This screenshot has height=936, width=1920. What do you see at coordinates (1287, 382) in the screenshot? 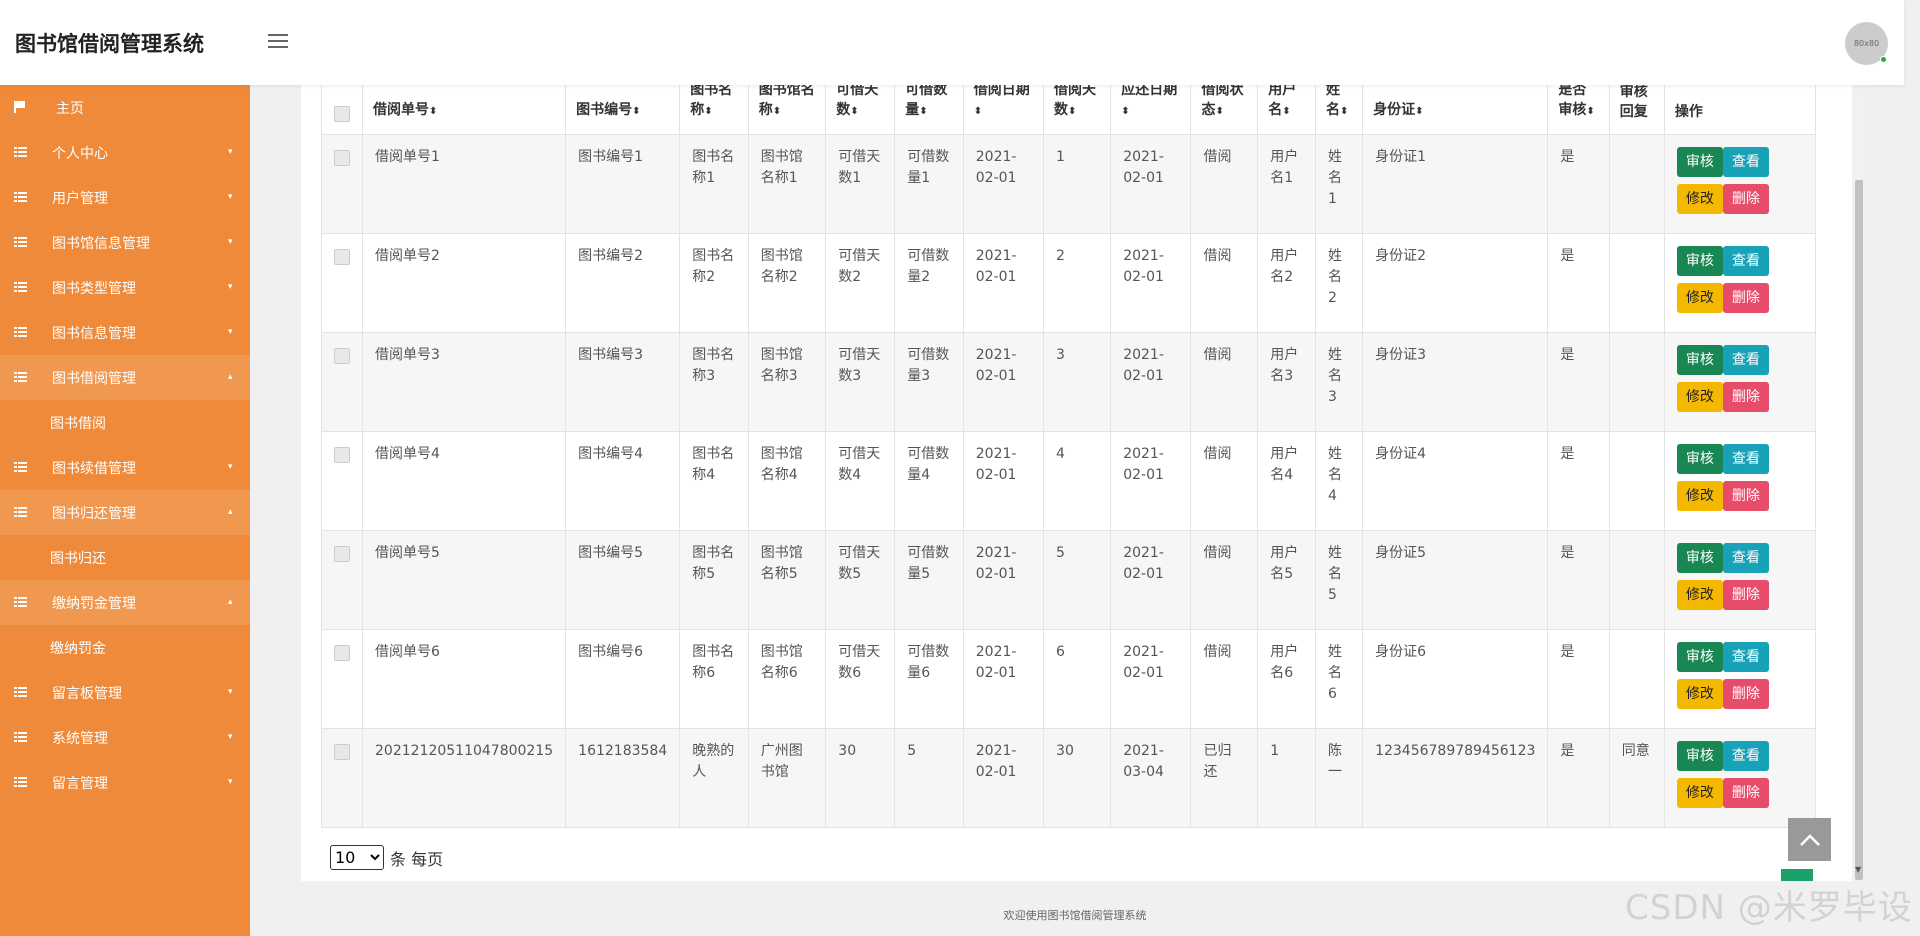
I see `table-cell: 用户名3` at bounding box center [1287, 382].